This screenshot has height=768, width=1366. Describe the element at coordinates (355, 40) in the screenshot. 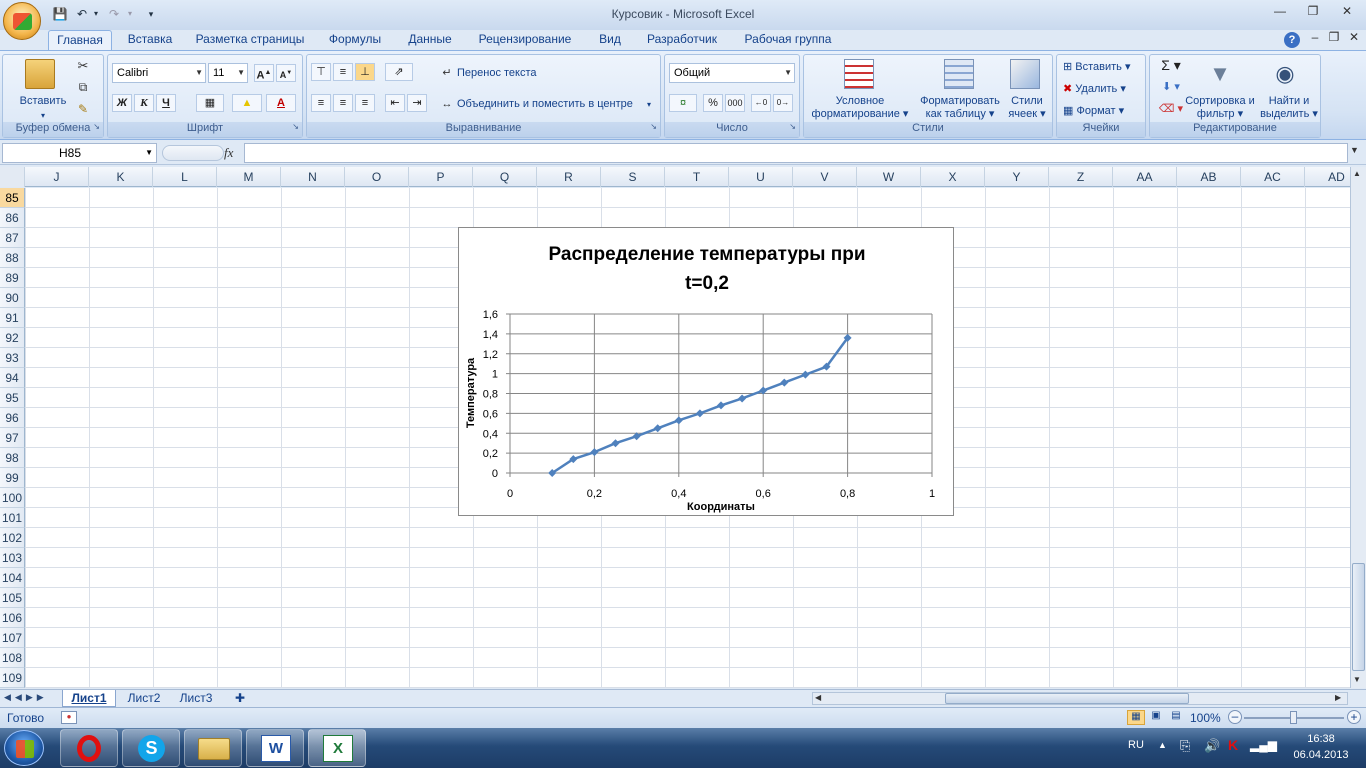

I see `tab-formulas: Формулы` at that location.